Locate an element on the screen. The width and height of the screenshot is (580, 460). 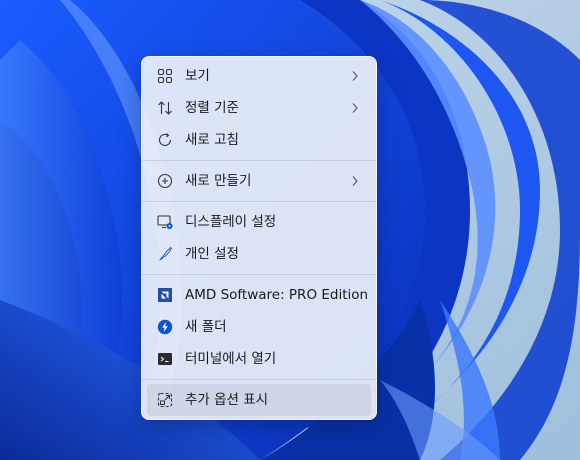
menu-item-label: 보기 is located at coordinates (197, 76).